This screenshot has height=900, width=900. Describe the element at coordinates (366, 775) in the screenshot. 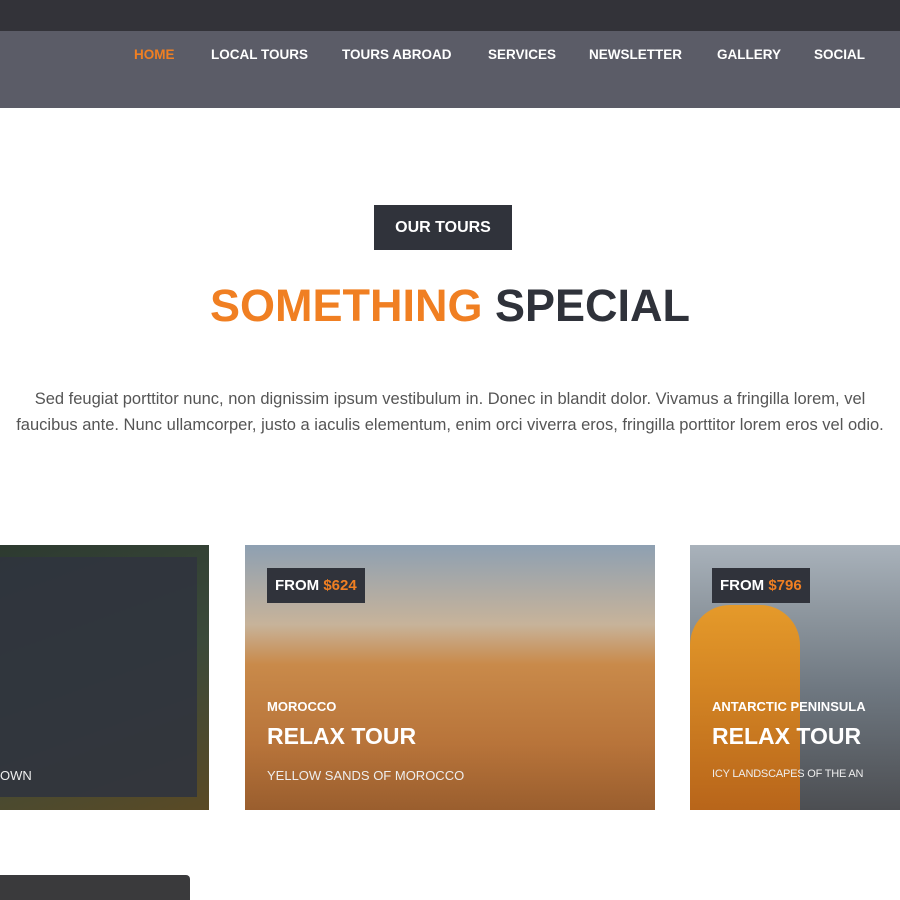

I see `tour-subtitle: YELLOW SANDS OF MOROCCO` at that location.